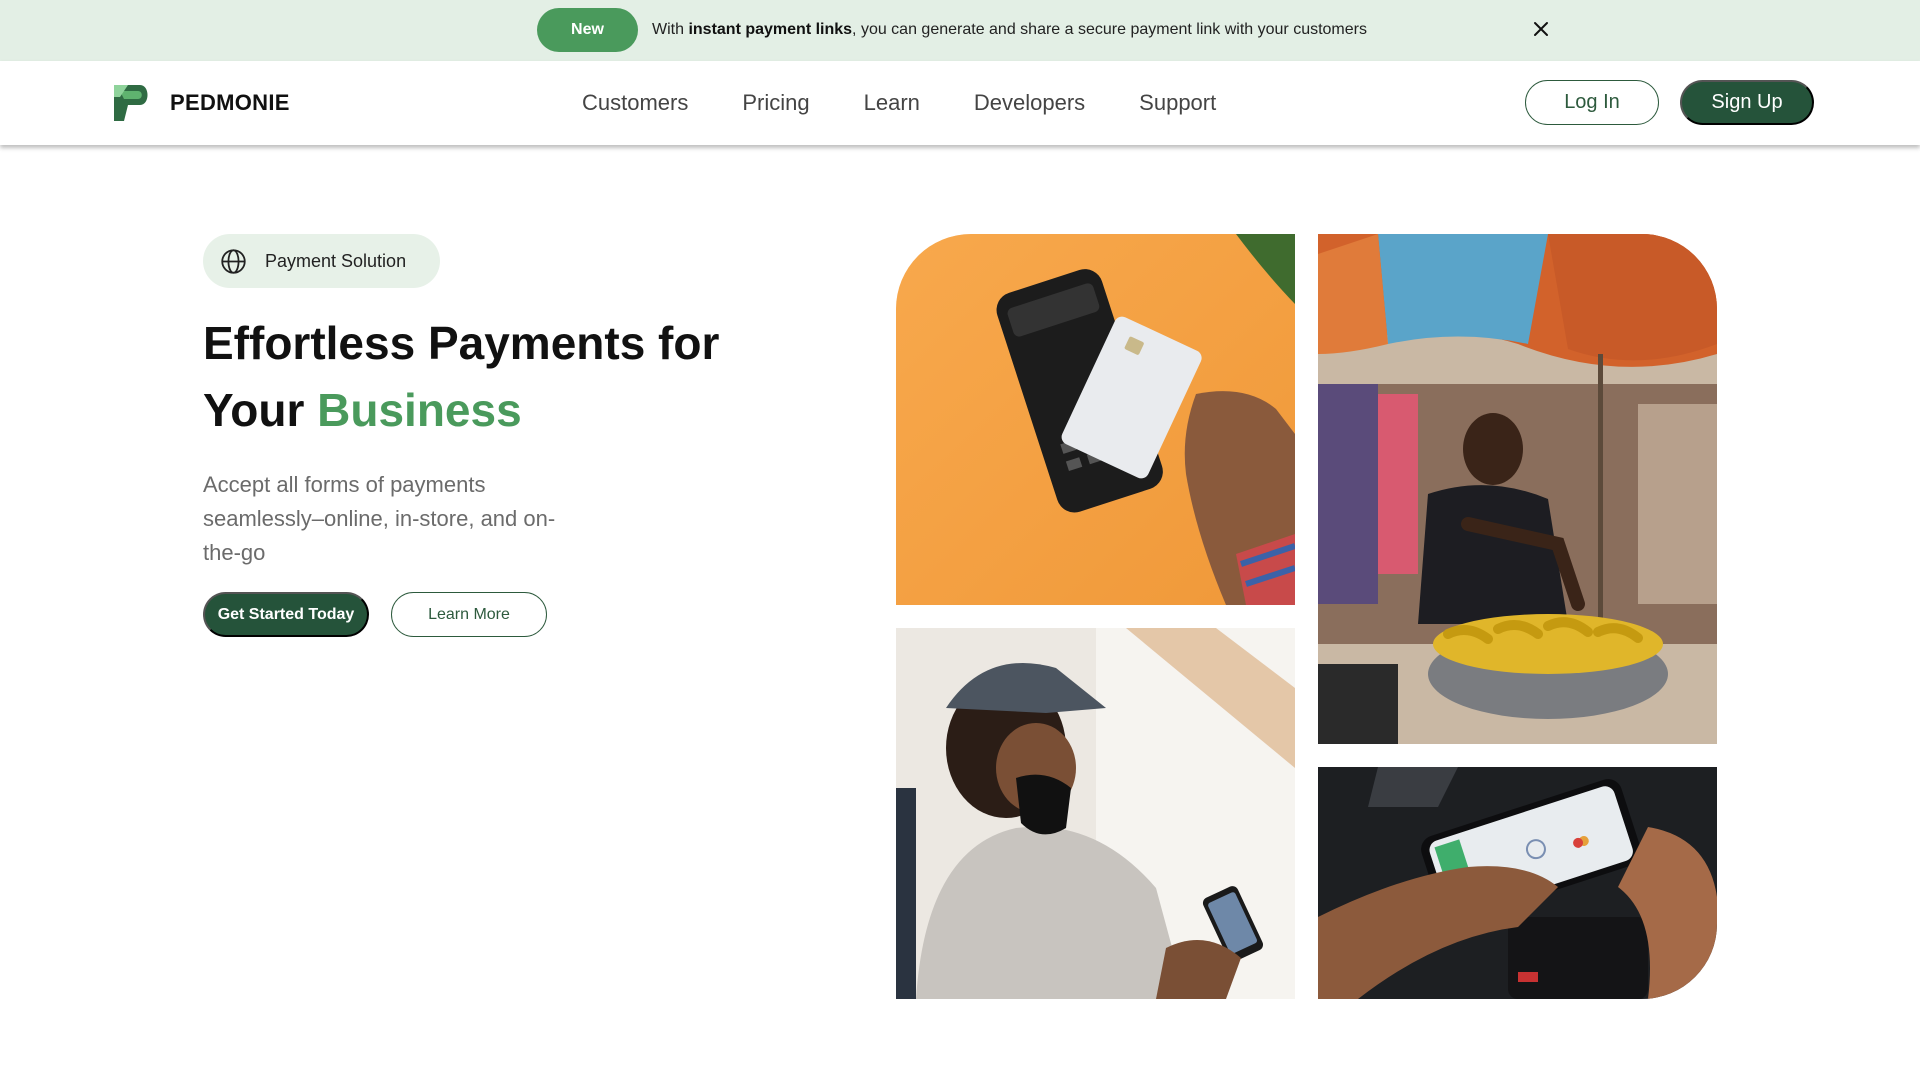 This screenshot has width=1920, height=1080. I want to click on nav-link-developers: Developers, so click(1029, 103).